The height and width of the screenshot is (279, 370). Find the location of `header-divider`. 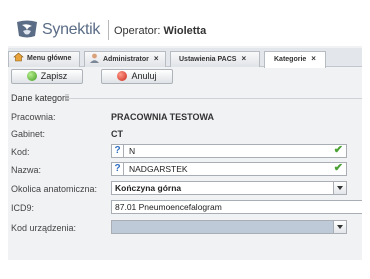

header-divider is located at coordinates (108, 30).